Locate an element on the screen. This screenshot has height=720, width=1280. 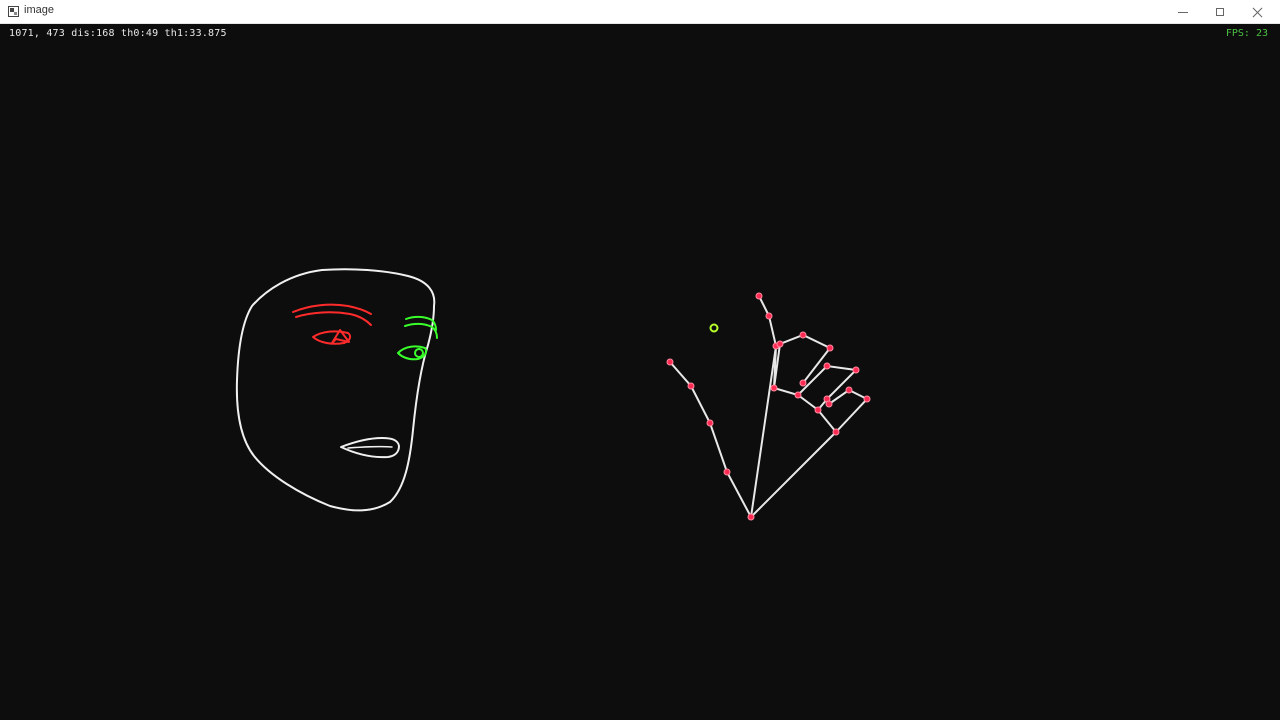
left-iris is located at coordinates (419, 353).